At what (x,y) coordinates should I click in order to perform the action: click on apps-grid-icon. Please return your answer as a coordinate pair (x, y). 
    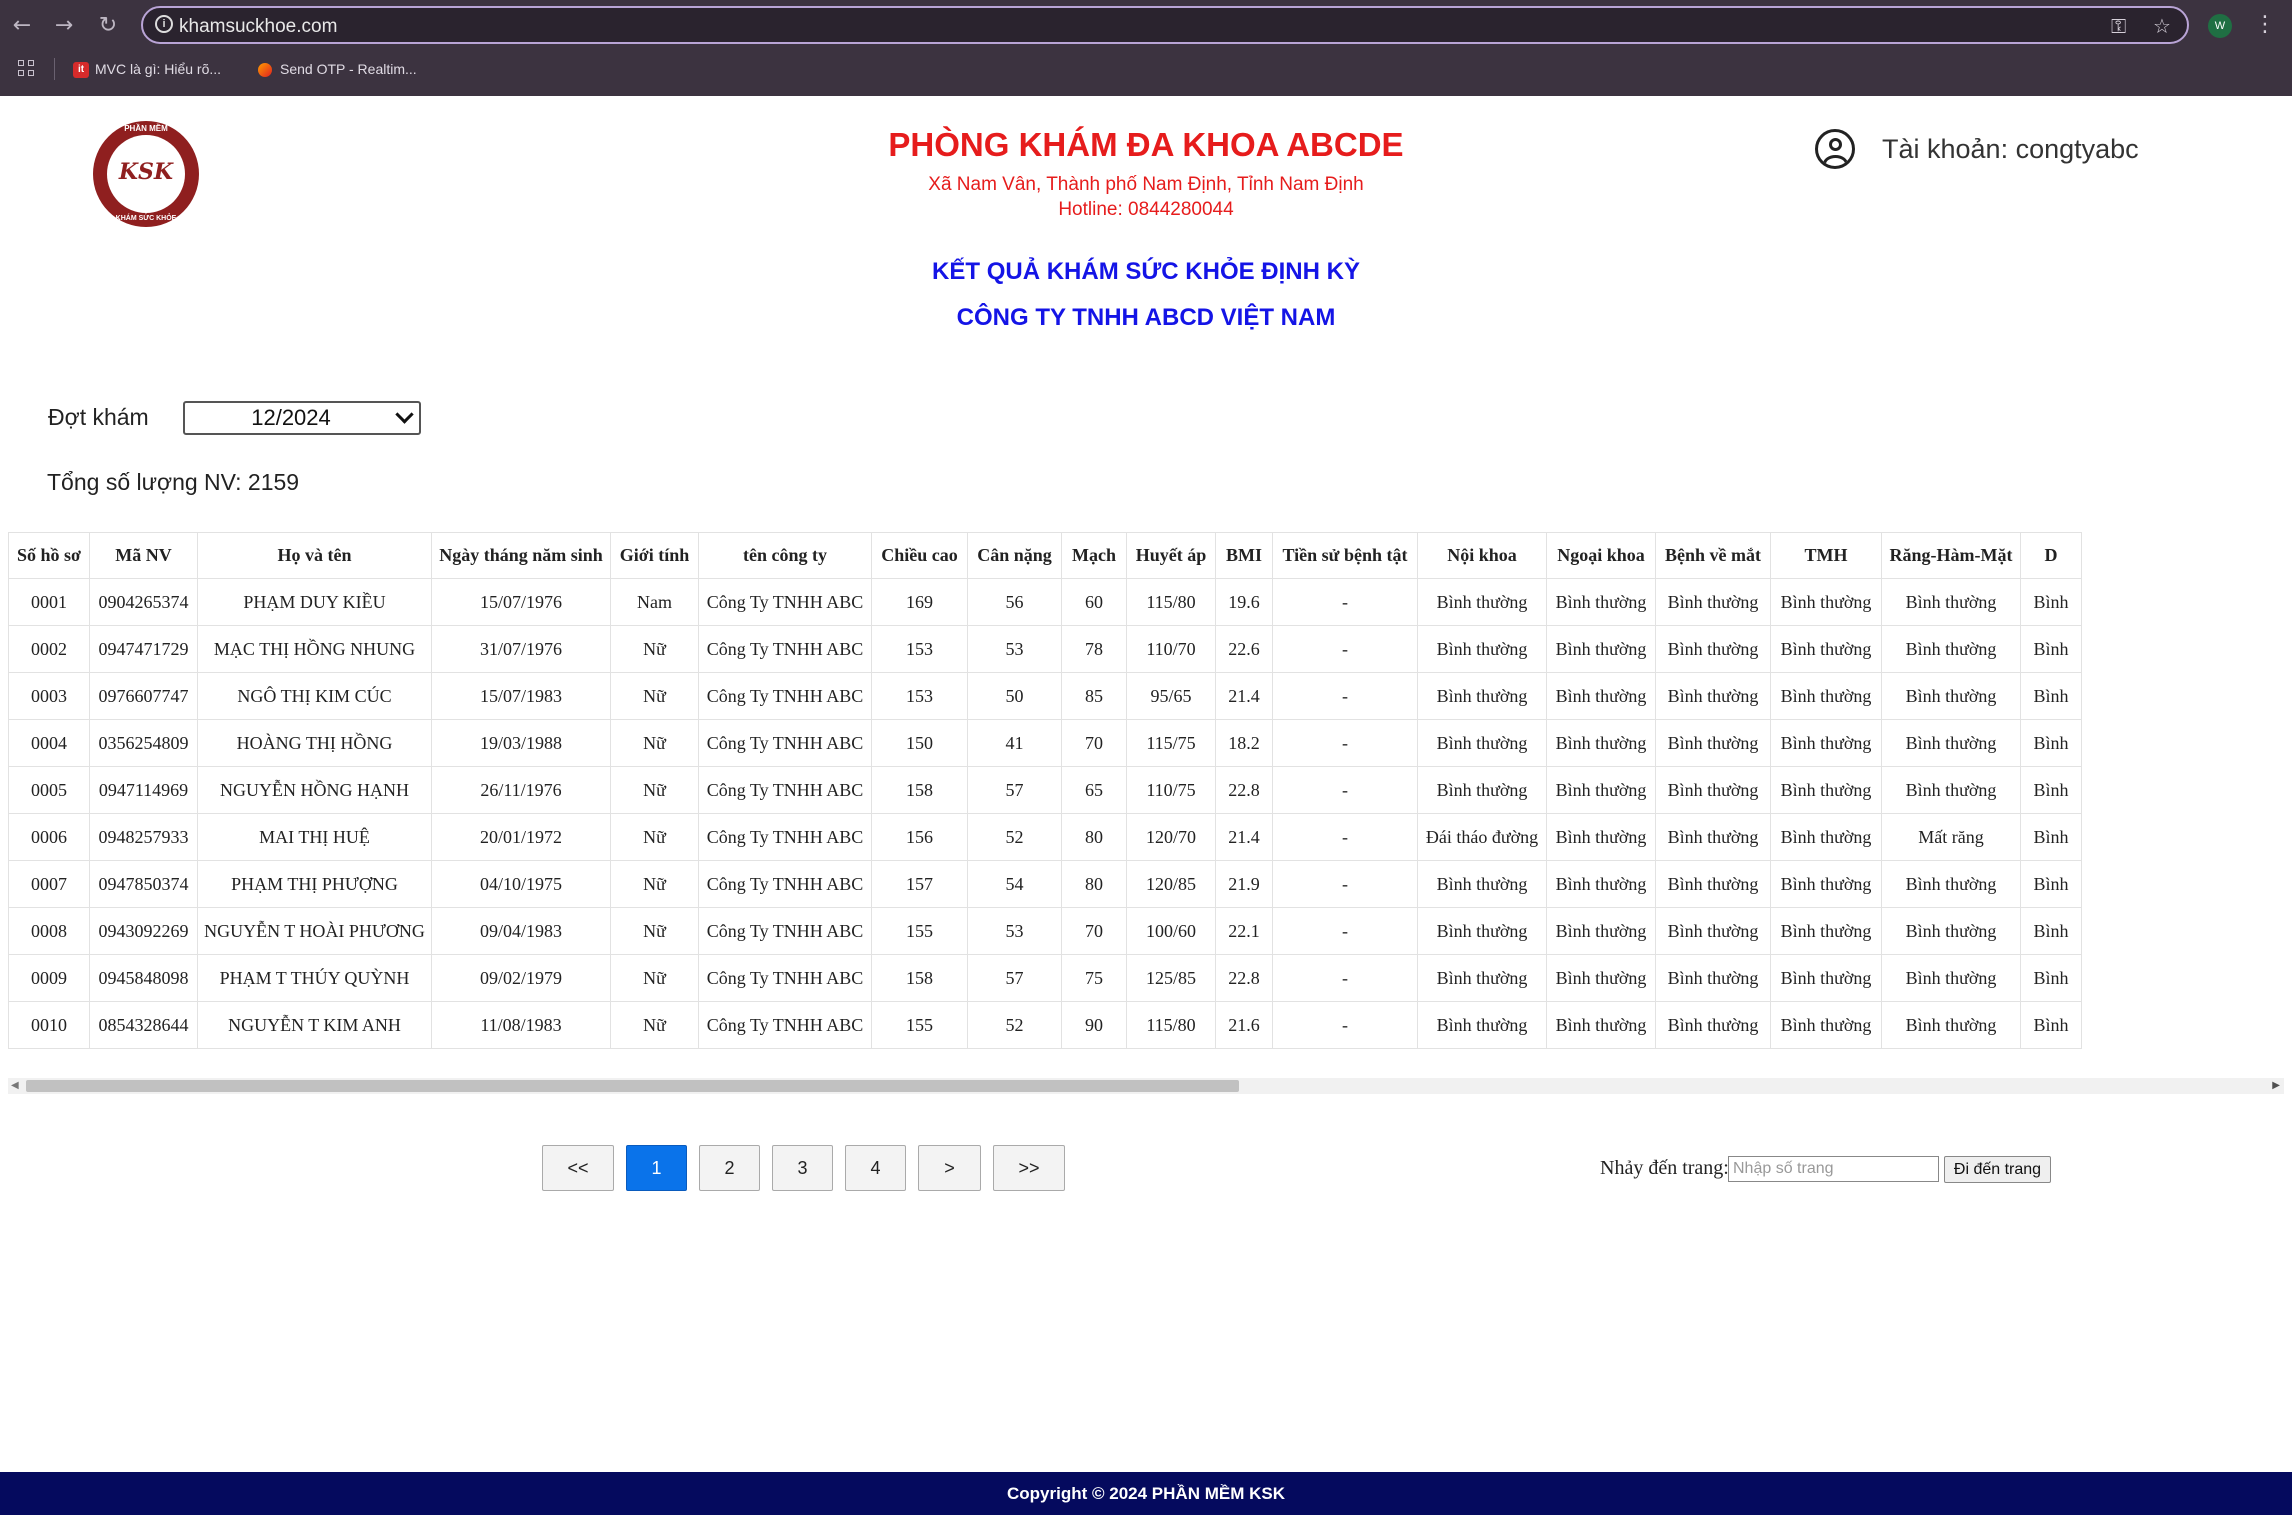
    Looking at the image, I should click on (27, 69).